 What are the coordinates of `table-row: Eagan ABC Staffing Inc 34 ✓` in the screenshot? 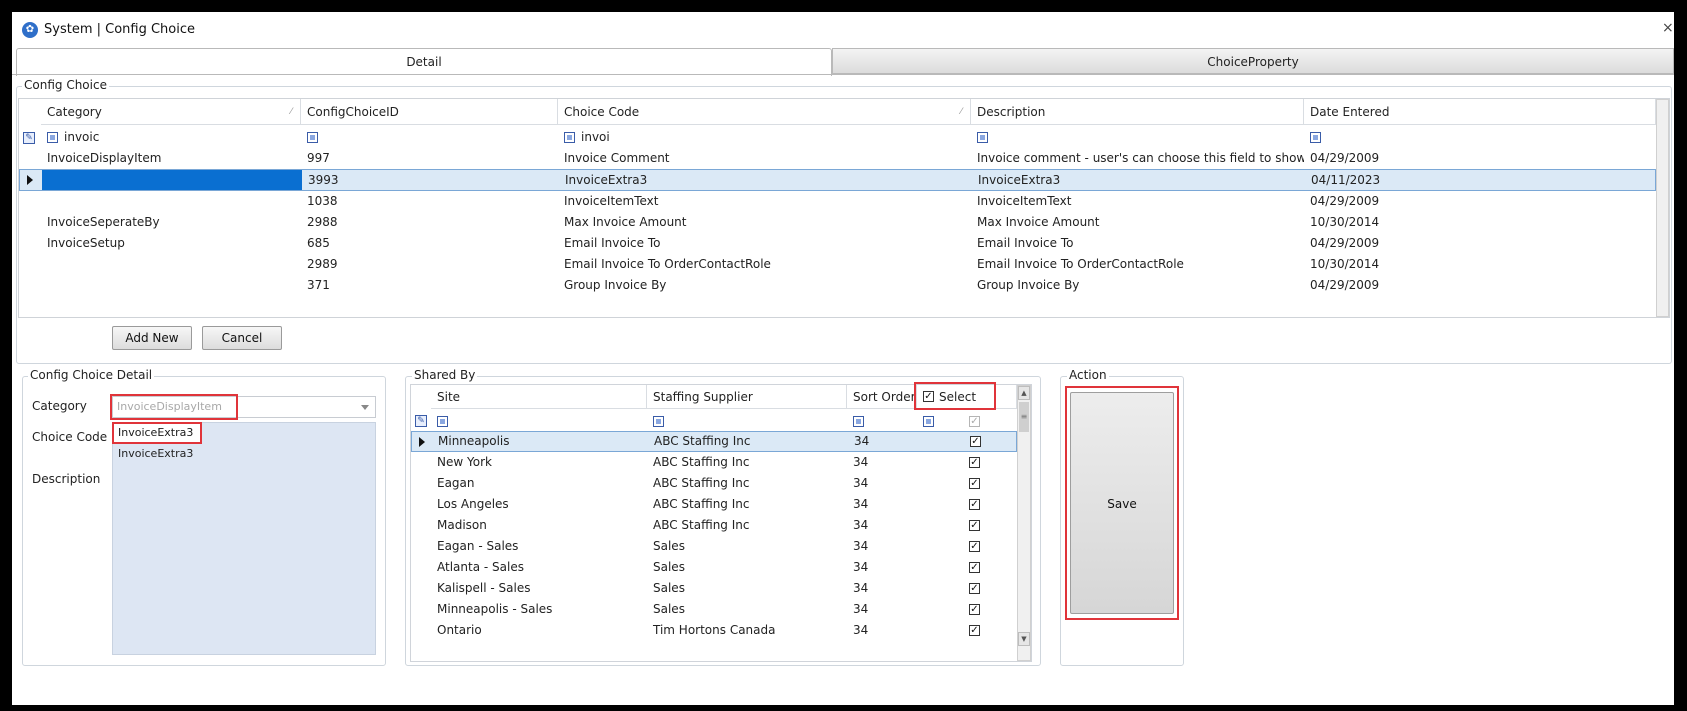 It's located at (714, 483).